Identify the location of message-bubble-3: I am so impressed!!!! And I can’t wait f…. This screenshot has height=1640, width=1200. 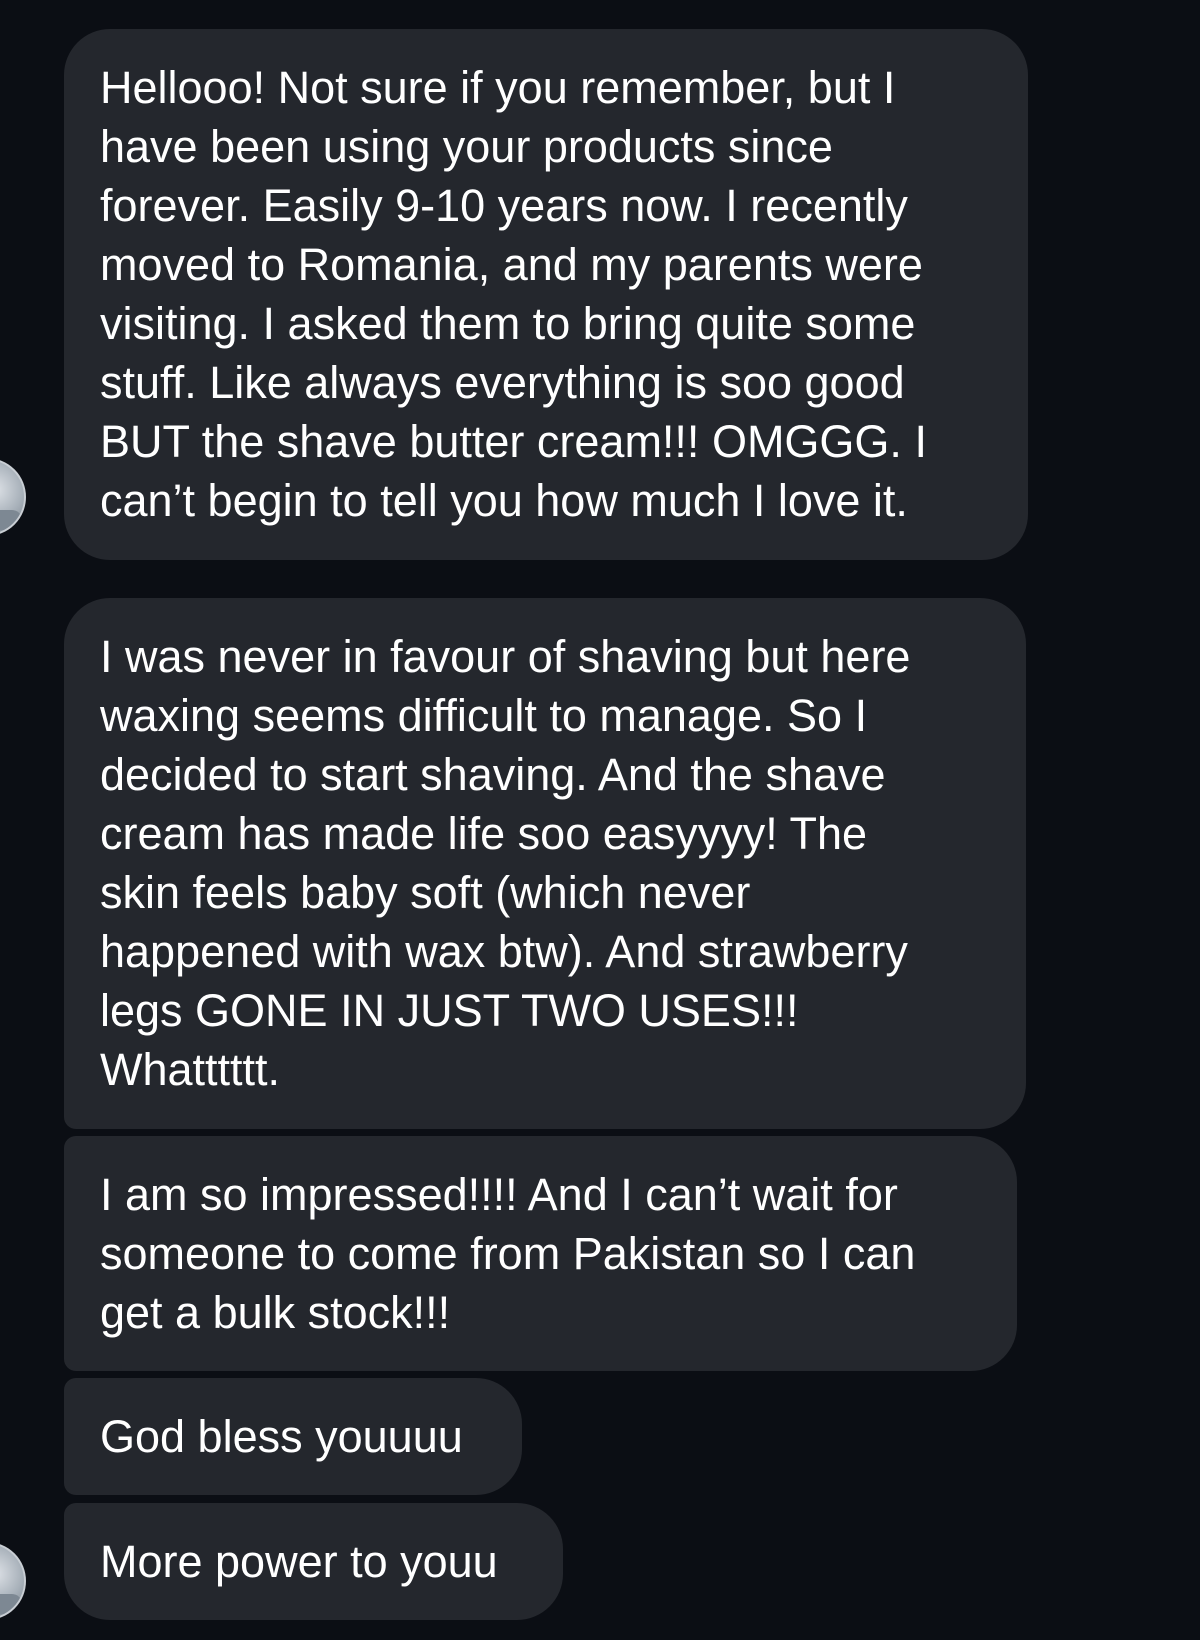
(540, 1253).